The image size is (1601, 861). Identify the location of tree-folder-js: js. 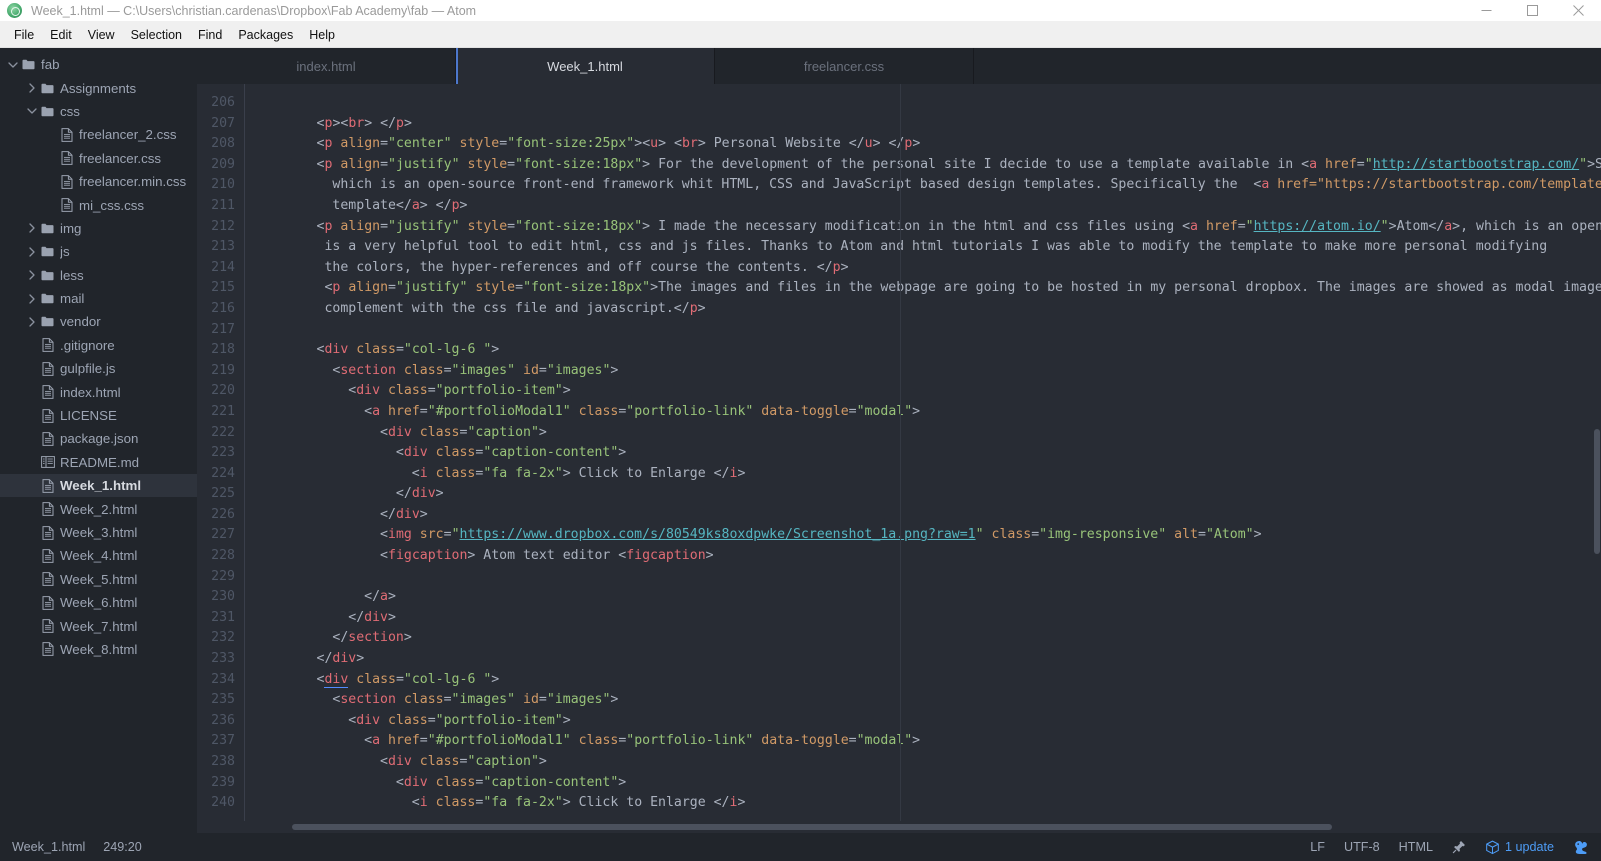
(98, 251).